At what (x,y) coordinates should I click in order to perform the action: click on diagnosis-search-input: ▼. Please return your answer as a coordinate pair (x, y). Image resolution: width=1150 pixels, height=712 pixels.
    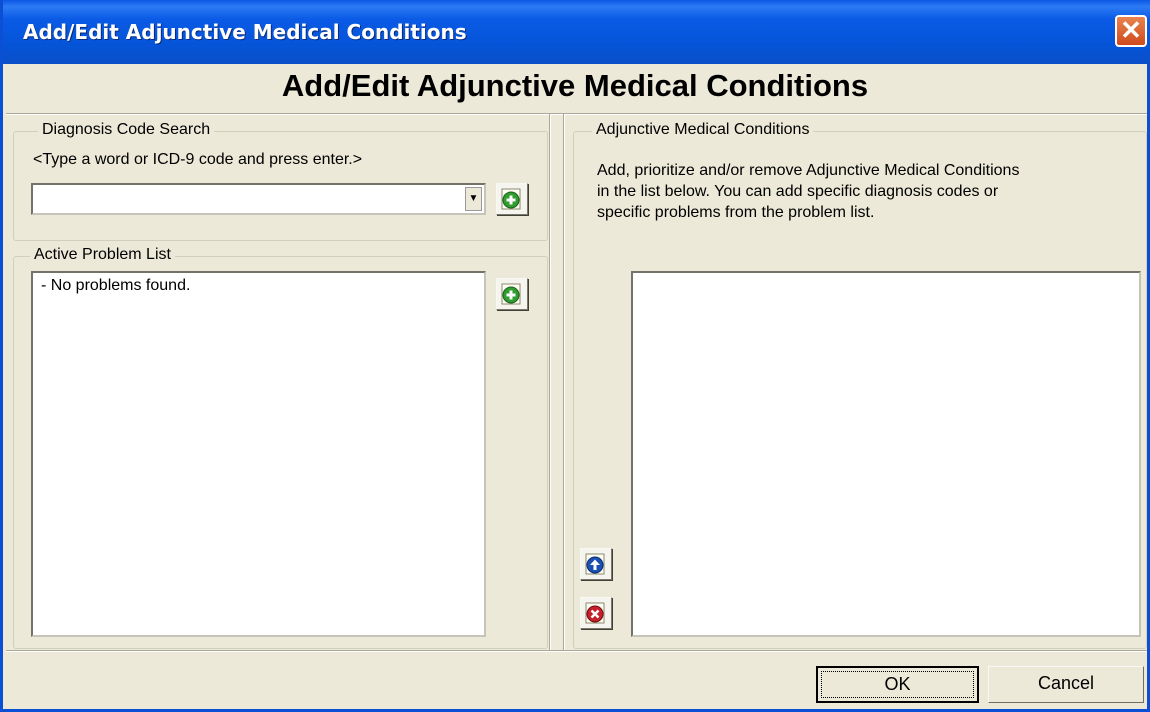
    Looking at the image, I should click on (258, 199).